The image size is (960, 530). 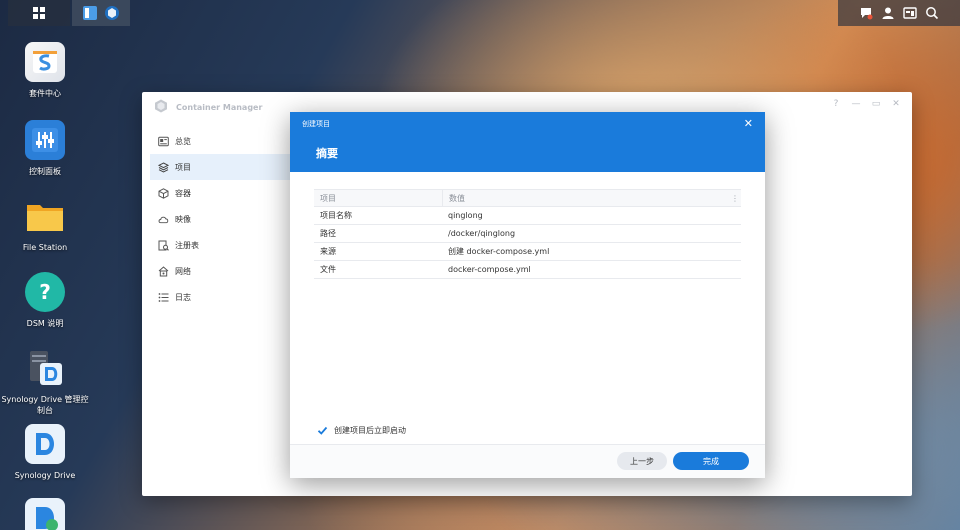 What do you see at coordinates (910, 13) in the screenshot?
I see `widgets-icon` at bounding box center [910, 13].